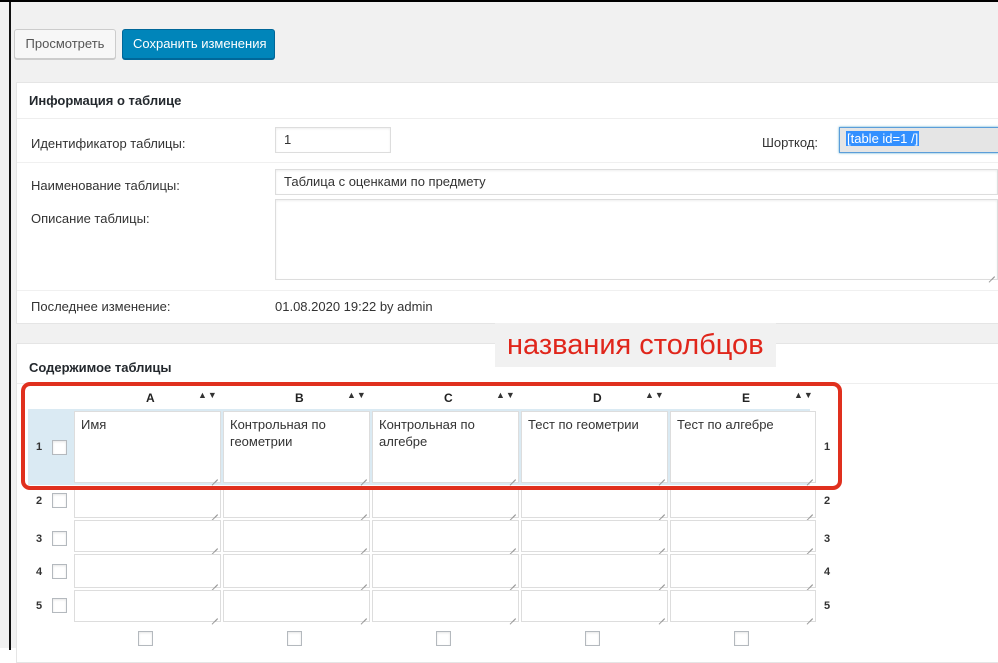 This screenshot has width=998, height=663. I want to click on row-number-right: 3, so click(827, 539).